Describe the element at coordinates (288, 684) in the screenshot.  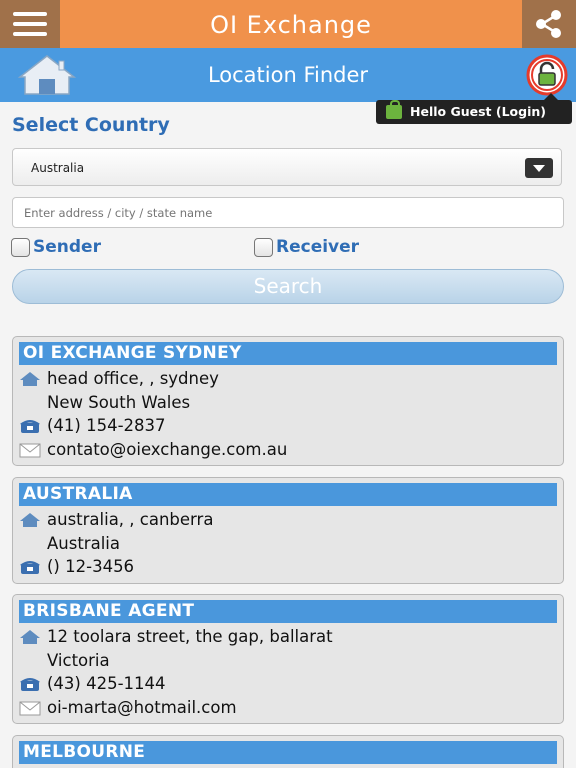
I see `phone-row: (43) 425-1144` at that location.